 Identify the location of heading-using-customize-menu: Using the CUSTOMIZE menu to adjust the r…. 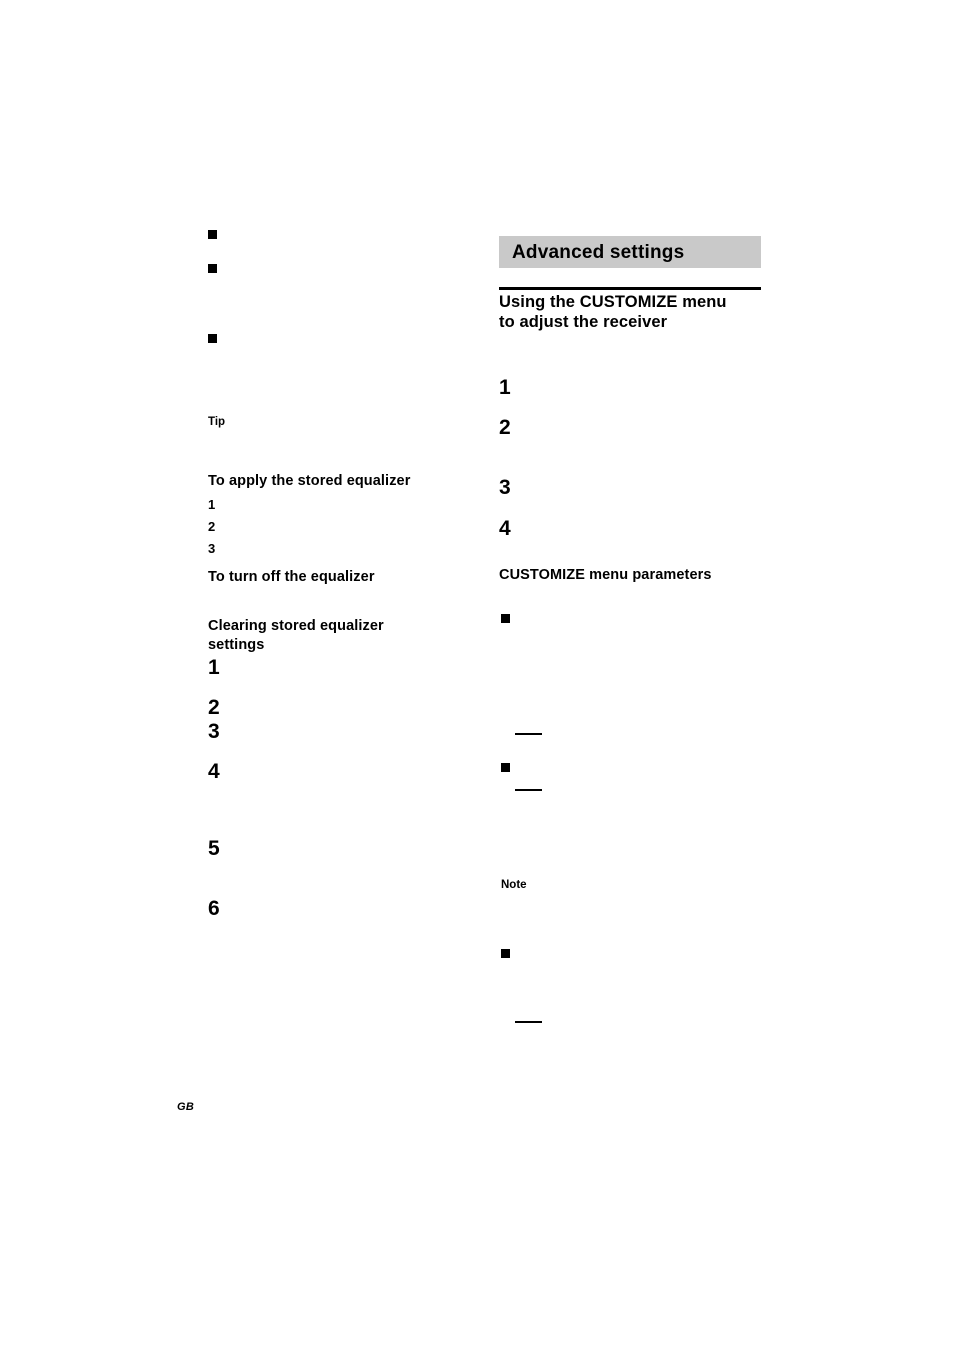
(632, 312).